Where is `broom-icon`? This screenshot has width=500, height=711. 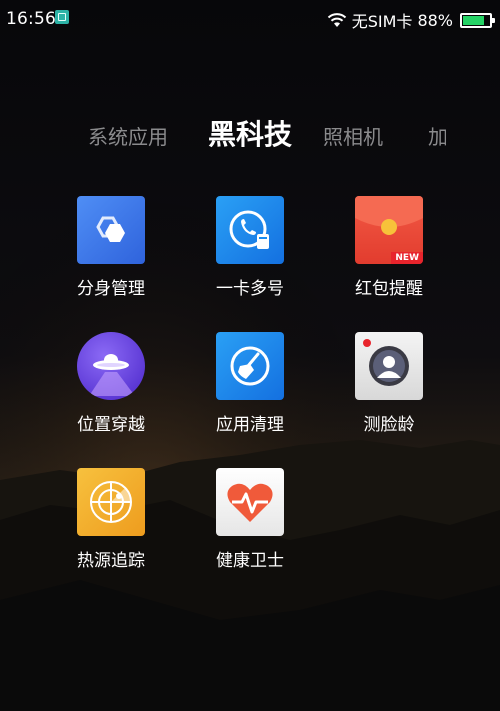 broom-icon is located at coordinates (250, 366).